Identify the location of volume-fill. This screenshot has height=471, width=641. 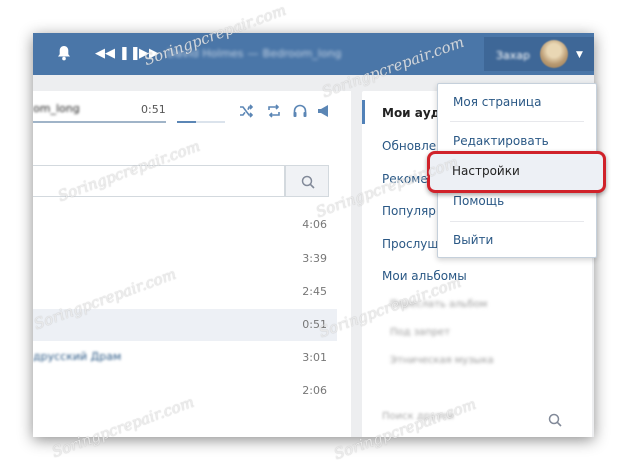
(187, 122).